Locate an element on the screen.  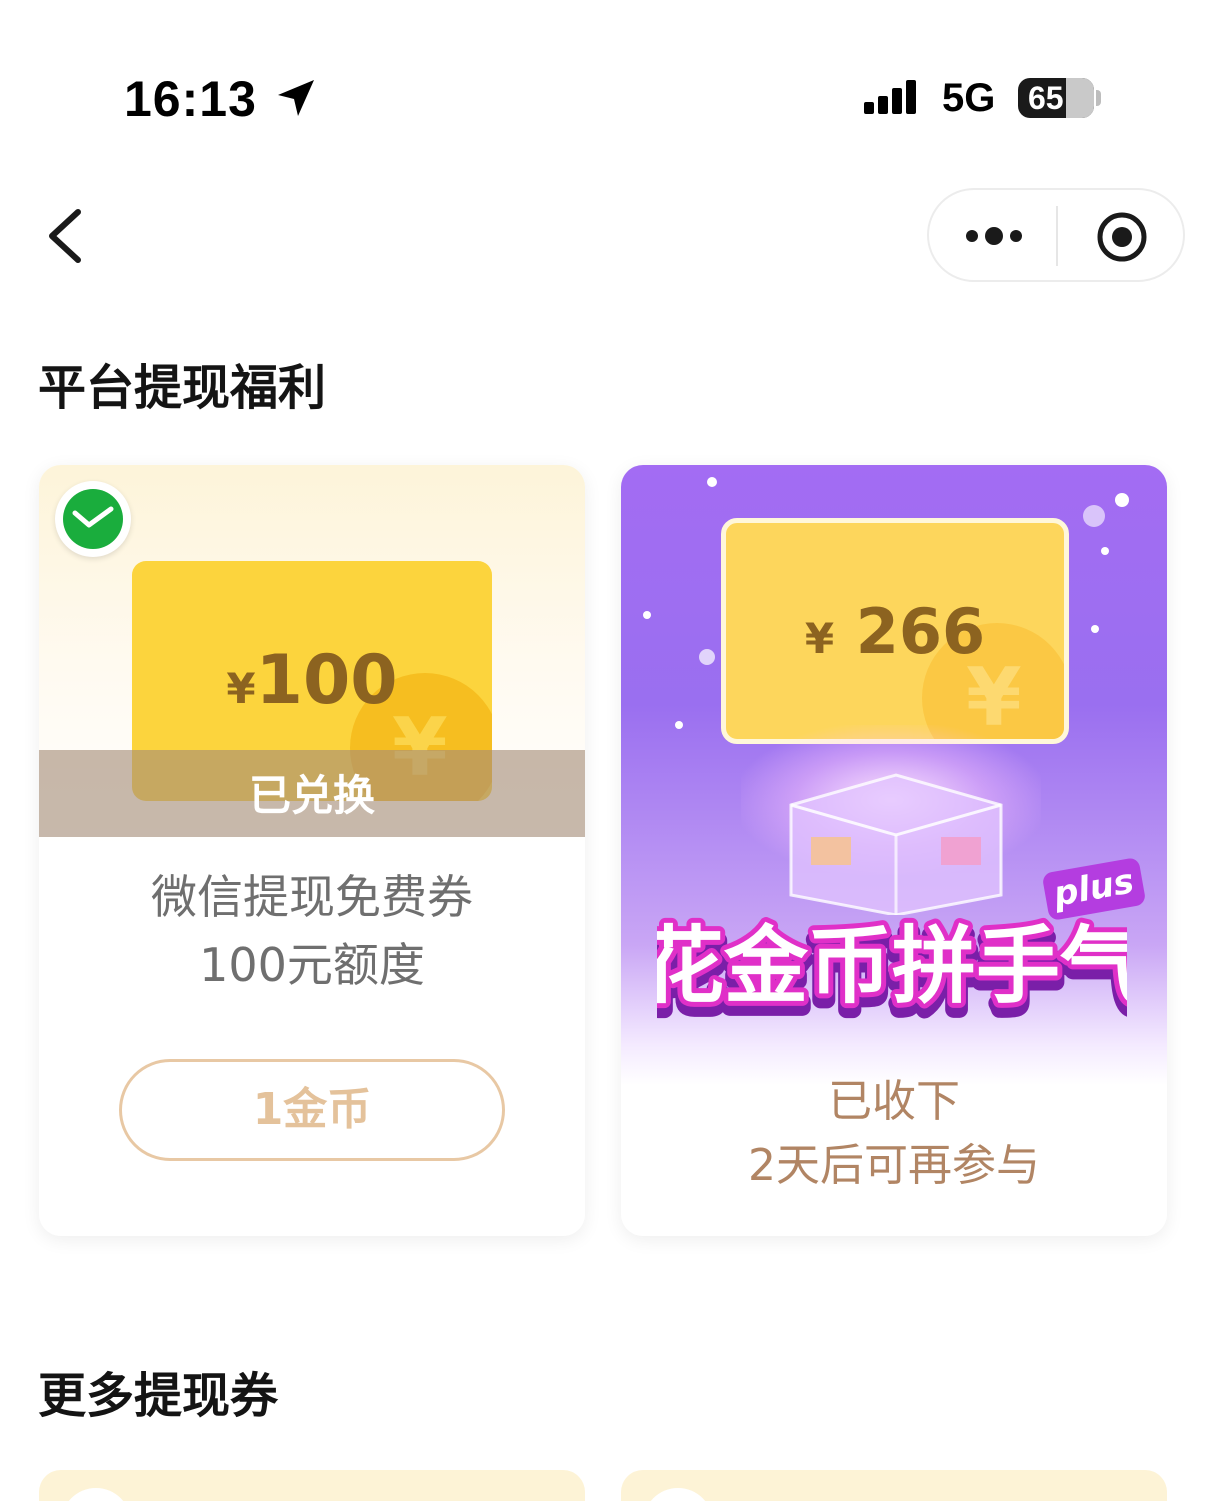
location-arrow-icon is located at coordinates (296, 98).